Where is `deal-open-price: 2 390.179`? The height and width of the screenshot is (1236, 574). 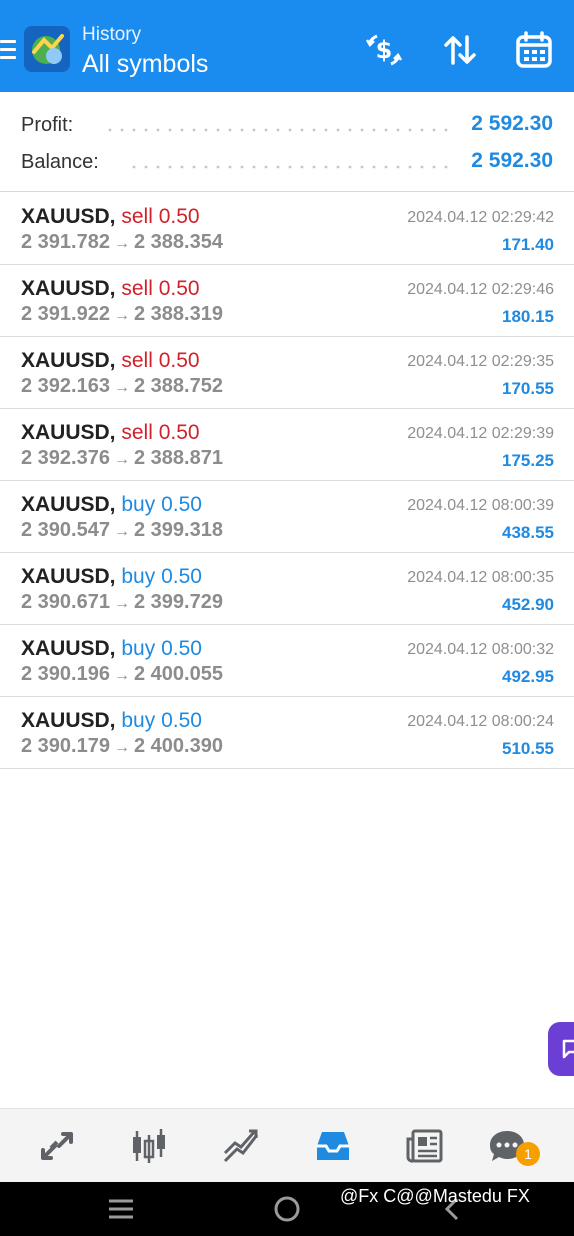
deal-open-price: 2 390.179 is located at coordinates (65, 746).